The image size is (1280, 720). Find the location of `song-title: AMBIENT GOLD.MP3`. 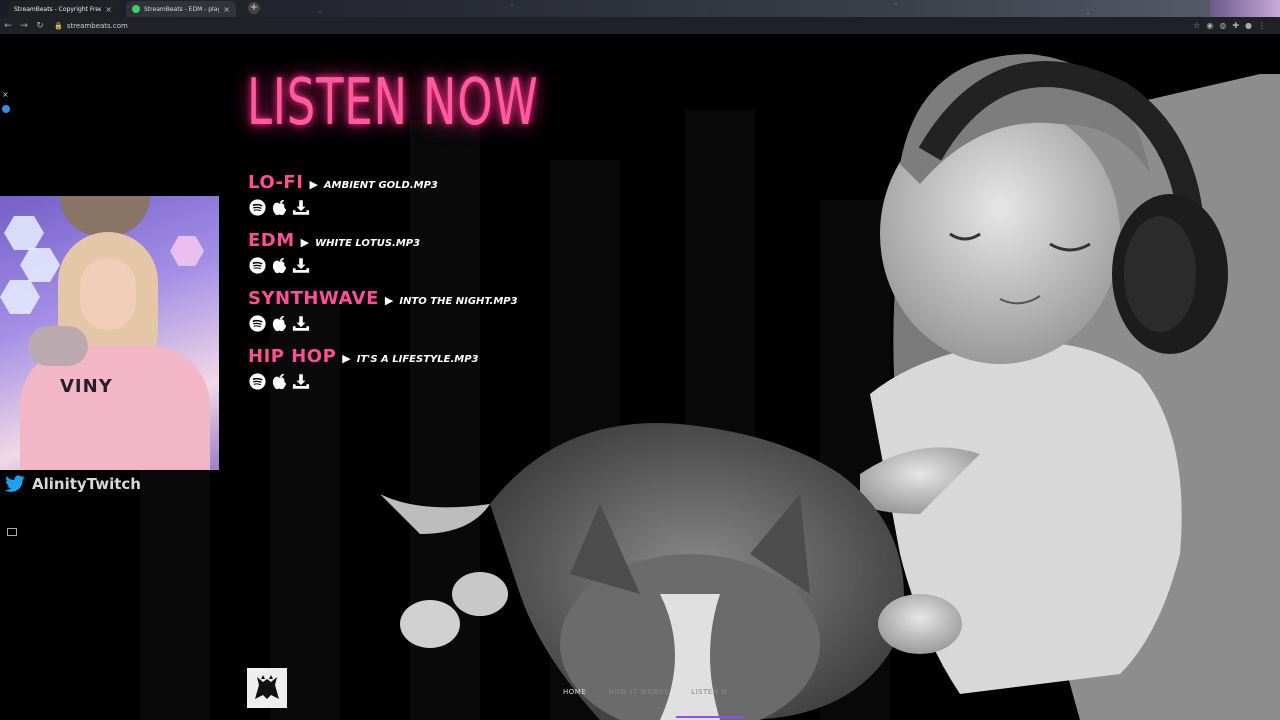

song-title: AMBIENT GOLD.MP3 is located at coordinates (381, 185).